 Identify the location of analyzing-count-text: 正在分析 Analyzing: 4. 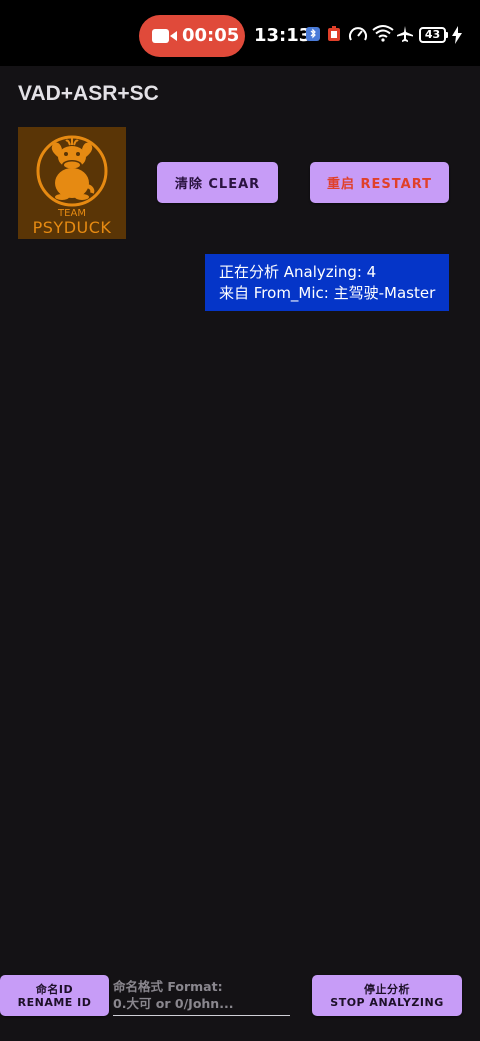
(298, 272).